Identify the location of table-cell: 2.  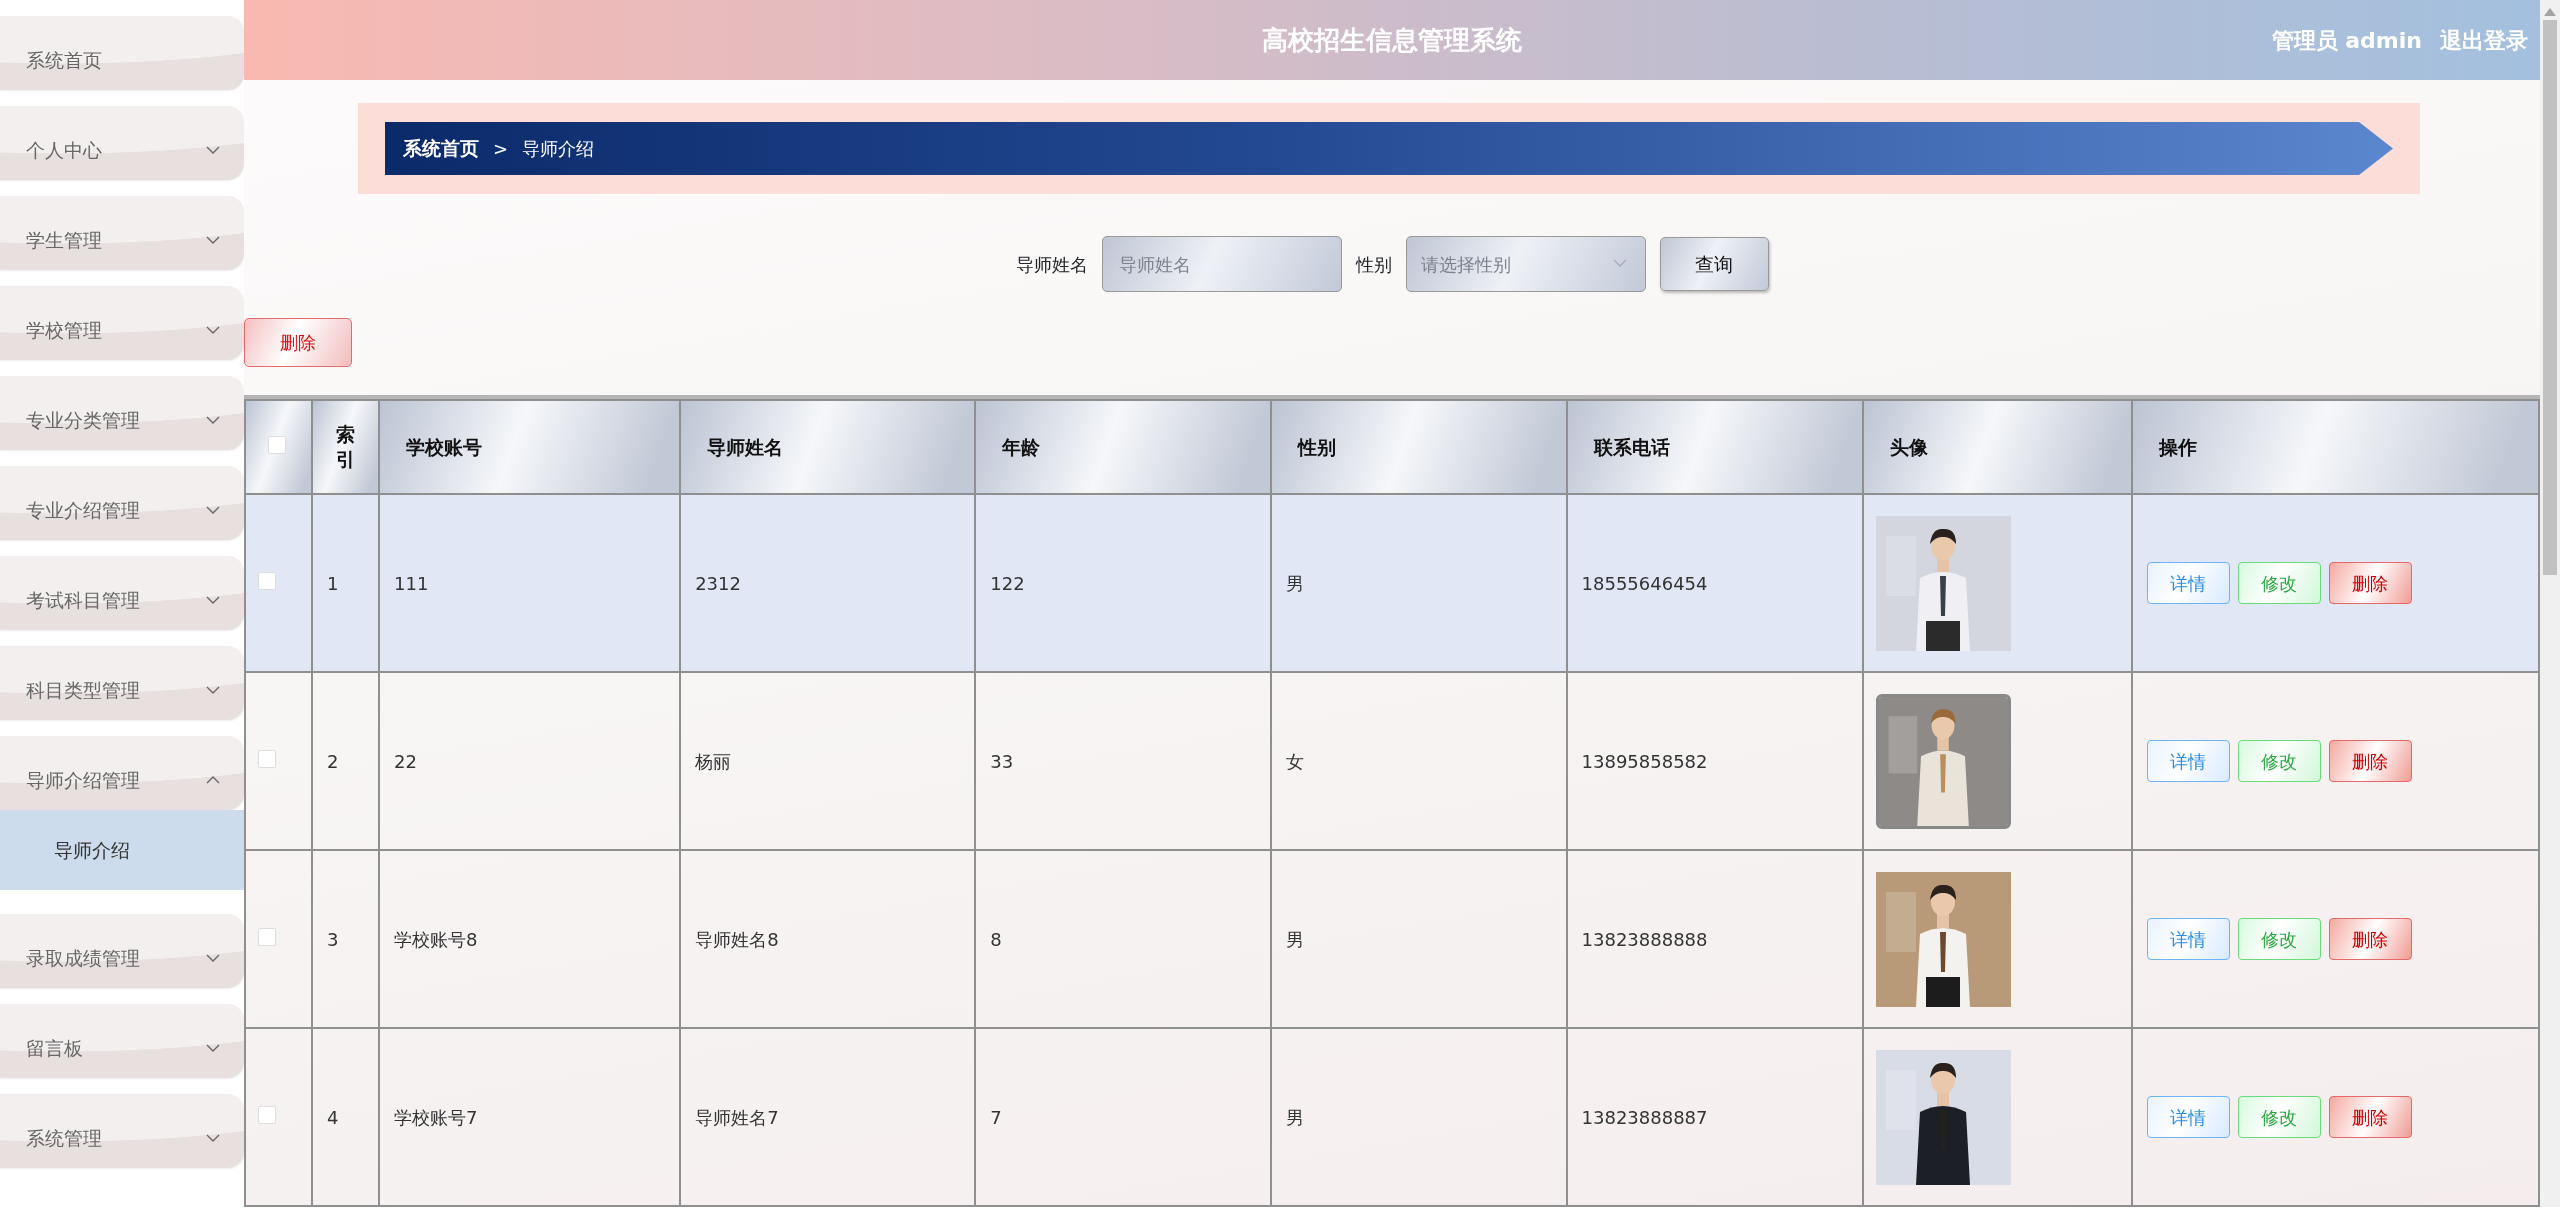
(333, 761).